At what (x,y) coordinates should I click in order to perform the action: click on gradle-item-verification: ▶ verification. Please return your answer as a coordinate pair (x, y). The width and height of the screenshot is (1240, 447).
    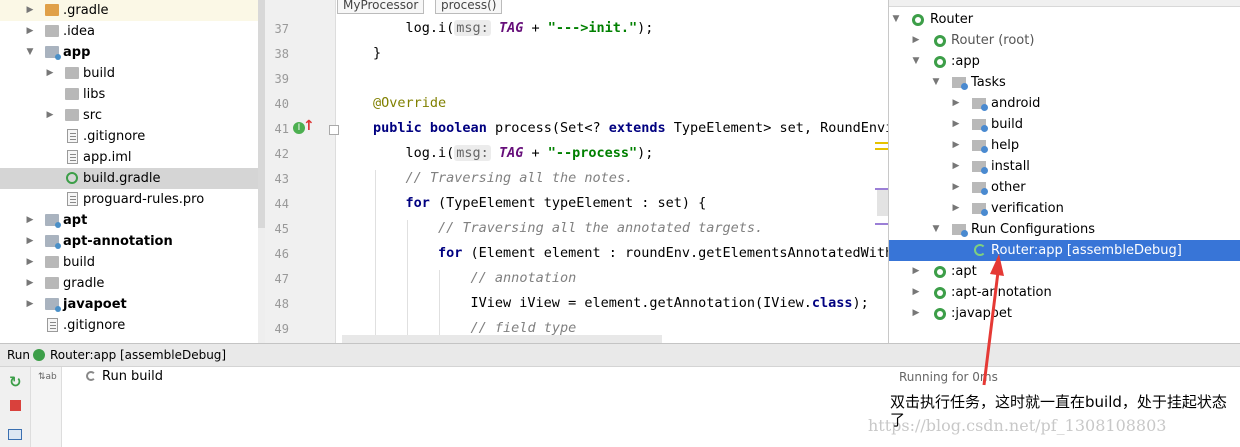
    Looking at the image, I should click on (1064, 208).